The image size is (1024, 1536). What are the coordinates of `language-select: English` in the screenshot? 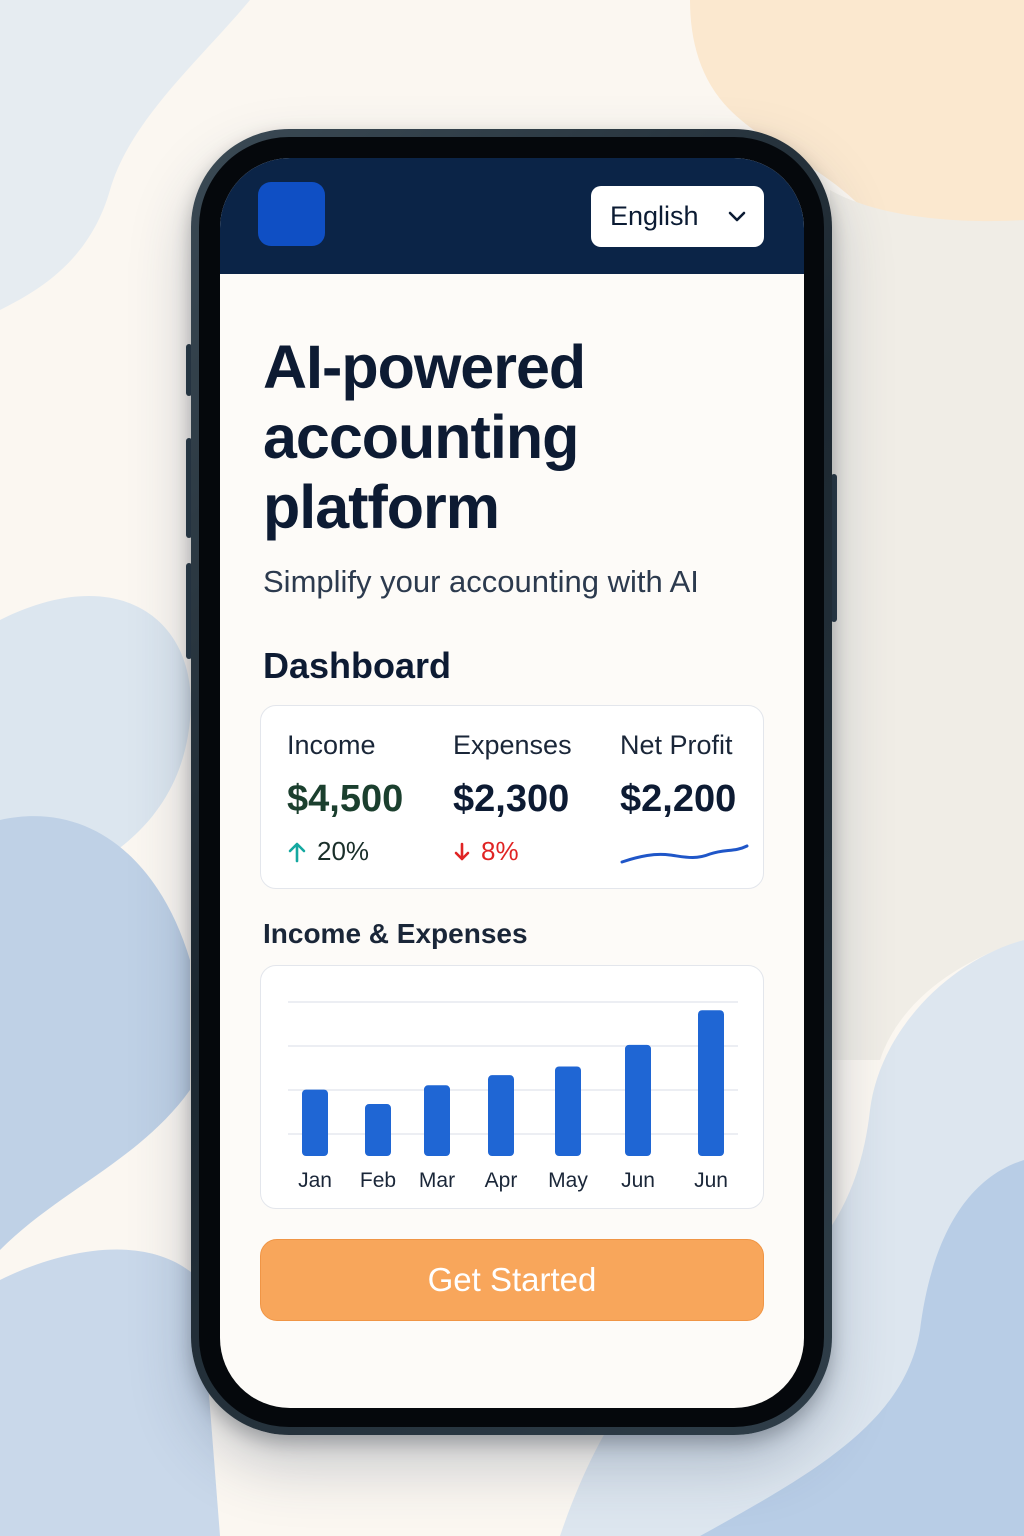 It's located at (677, 216).